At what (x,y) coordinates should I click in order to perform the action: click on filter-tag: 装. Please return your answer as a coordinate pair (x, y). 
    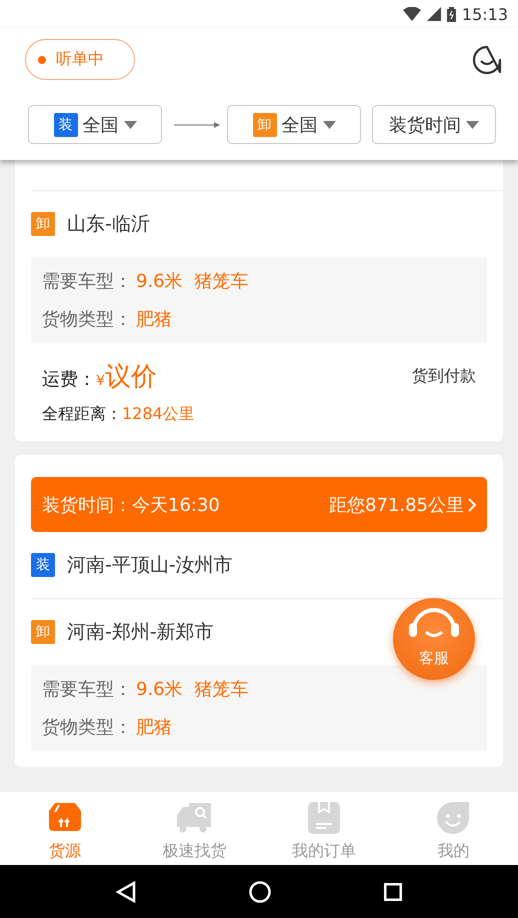
    Looking at the image, I should click on (66, 124).